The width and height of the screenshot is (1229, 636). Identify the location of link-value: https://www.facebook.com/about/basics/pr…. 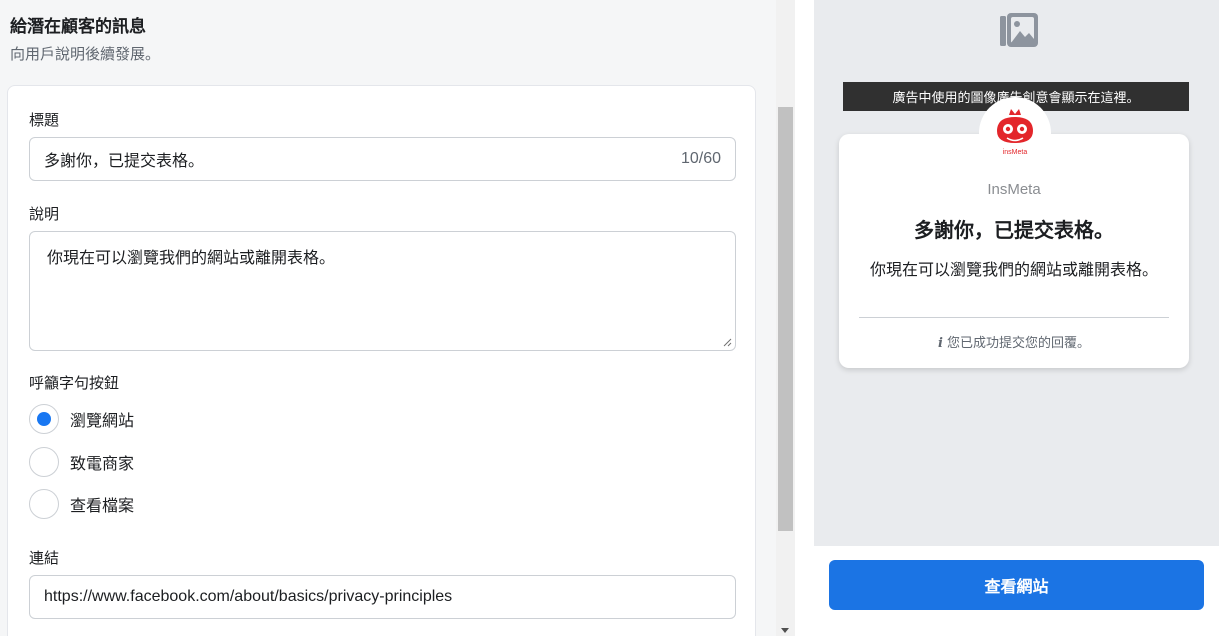
(248, 596).